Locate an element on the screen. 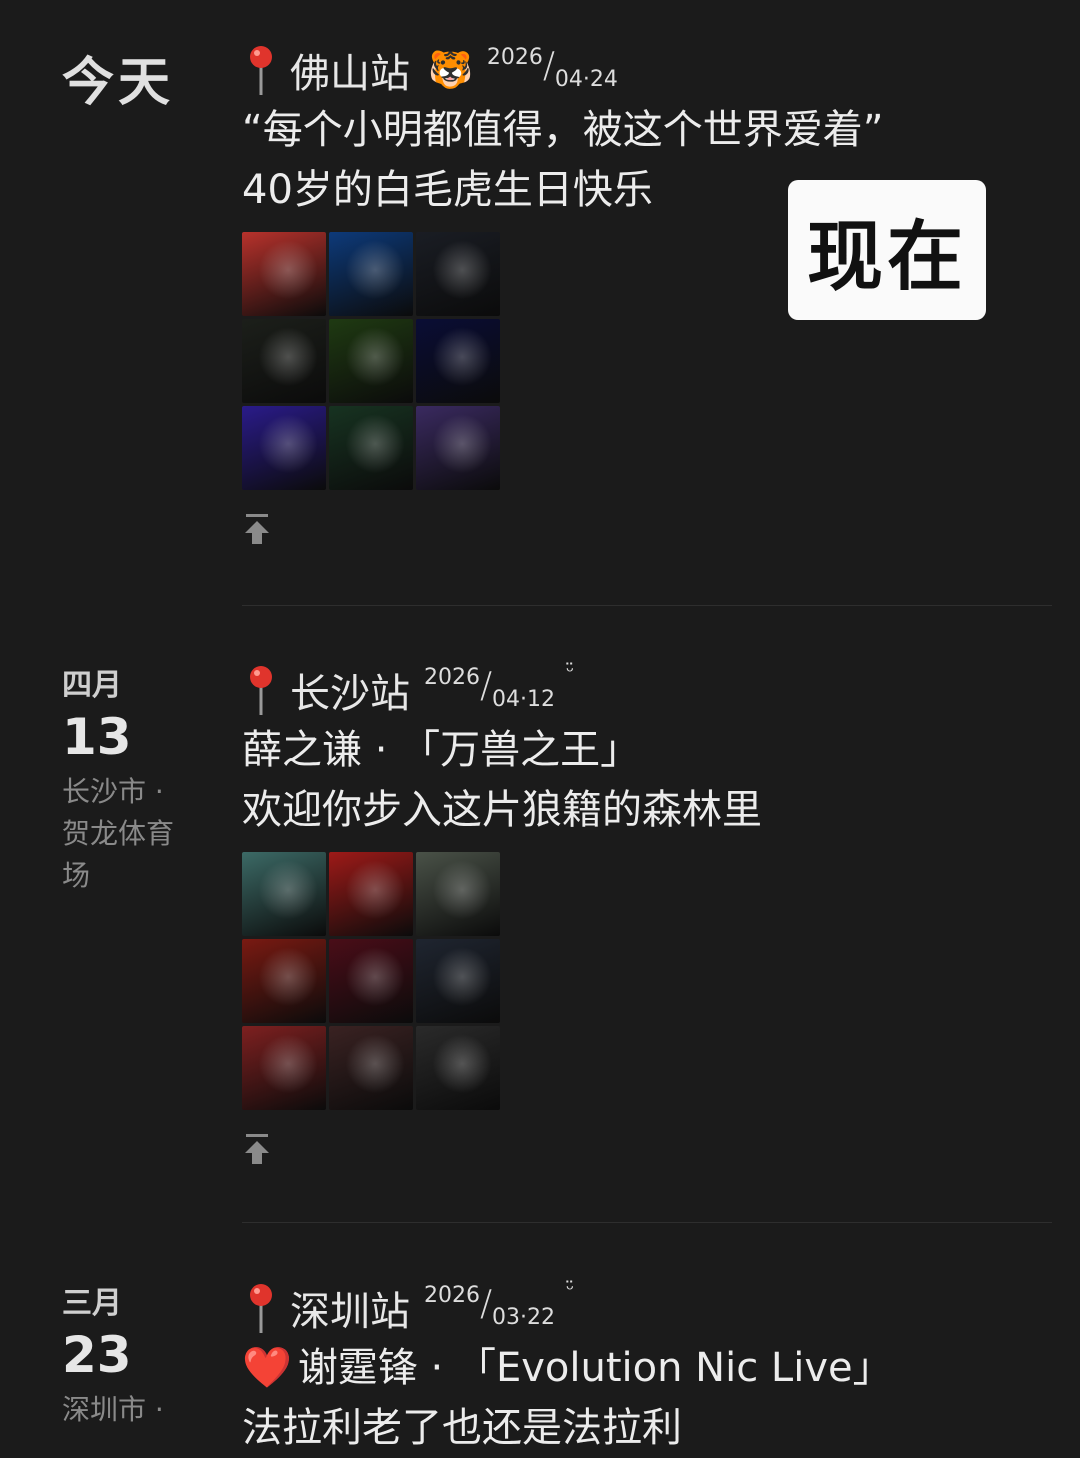 This screenshot has width=1080, height=1458. entry-text: 谢霆锋 · 「Evolution Nic Live」 is located at coordinates (595, 1368).